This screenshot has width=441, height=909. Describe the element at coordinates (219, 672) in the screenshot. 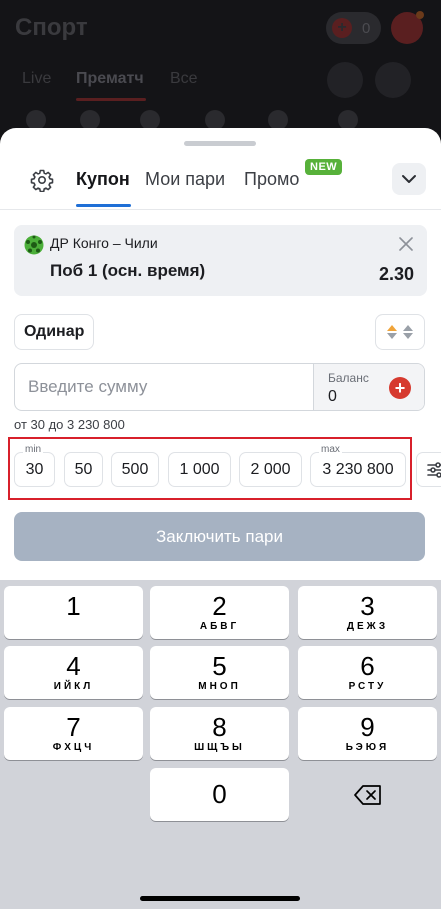

I see `key-5: 5 МНОП` at that location.